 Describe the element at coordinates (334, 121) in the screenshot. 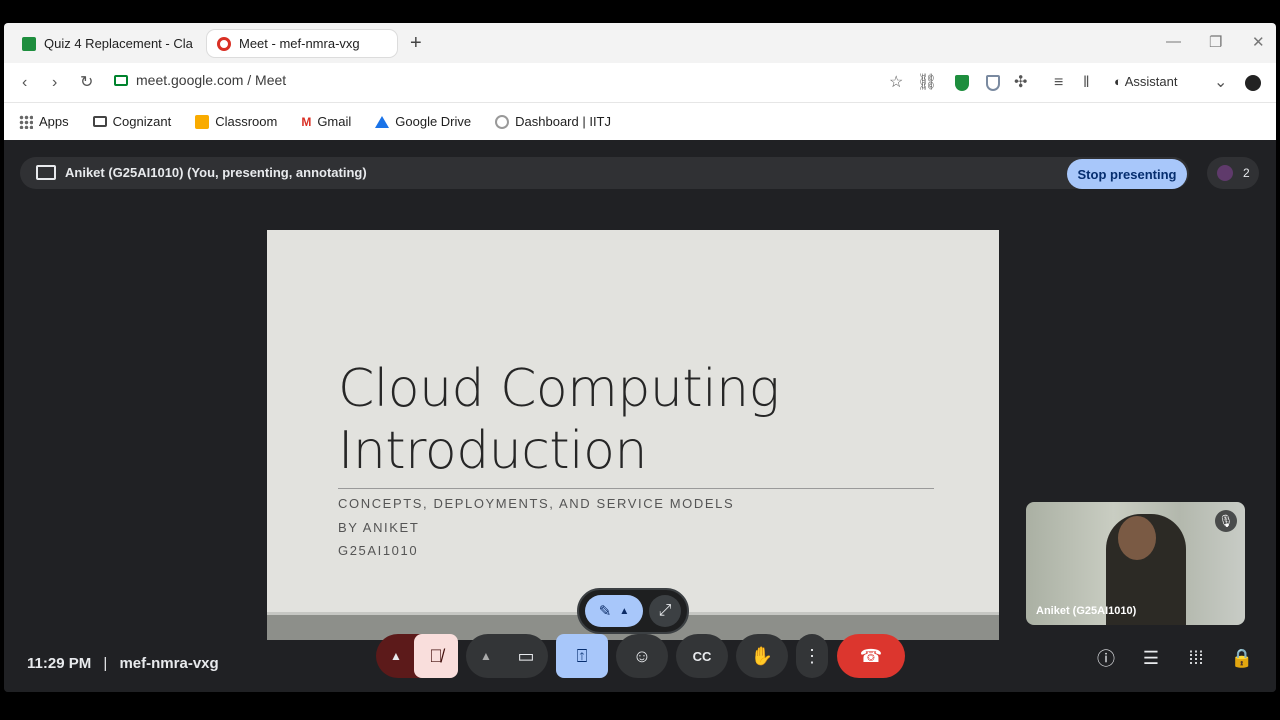

I see `bookmark-label: Gmail` at that location.